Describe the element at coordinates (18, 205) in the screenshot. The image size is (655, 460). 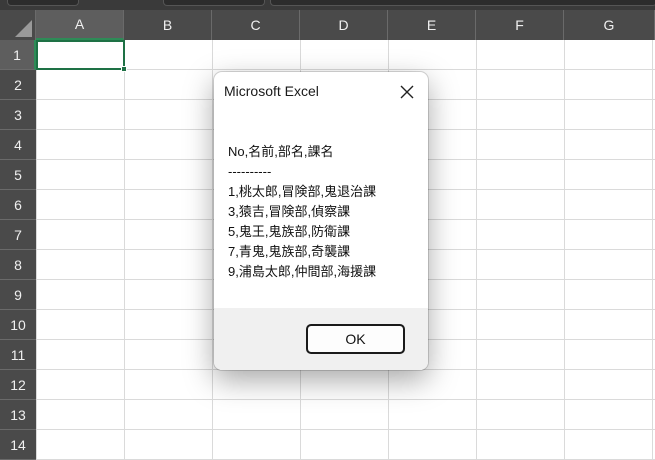
I see `row-header-6: 6` at that location.